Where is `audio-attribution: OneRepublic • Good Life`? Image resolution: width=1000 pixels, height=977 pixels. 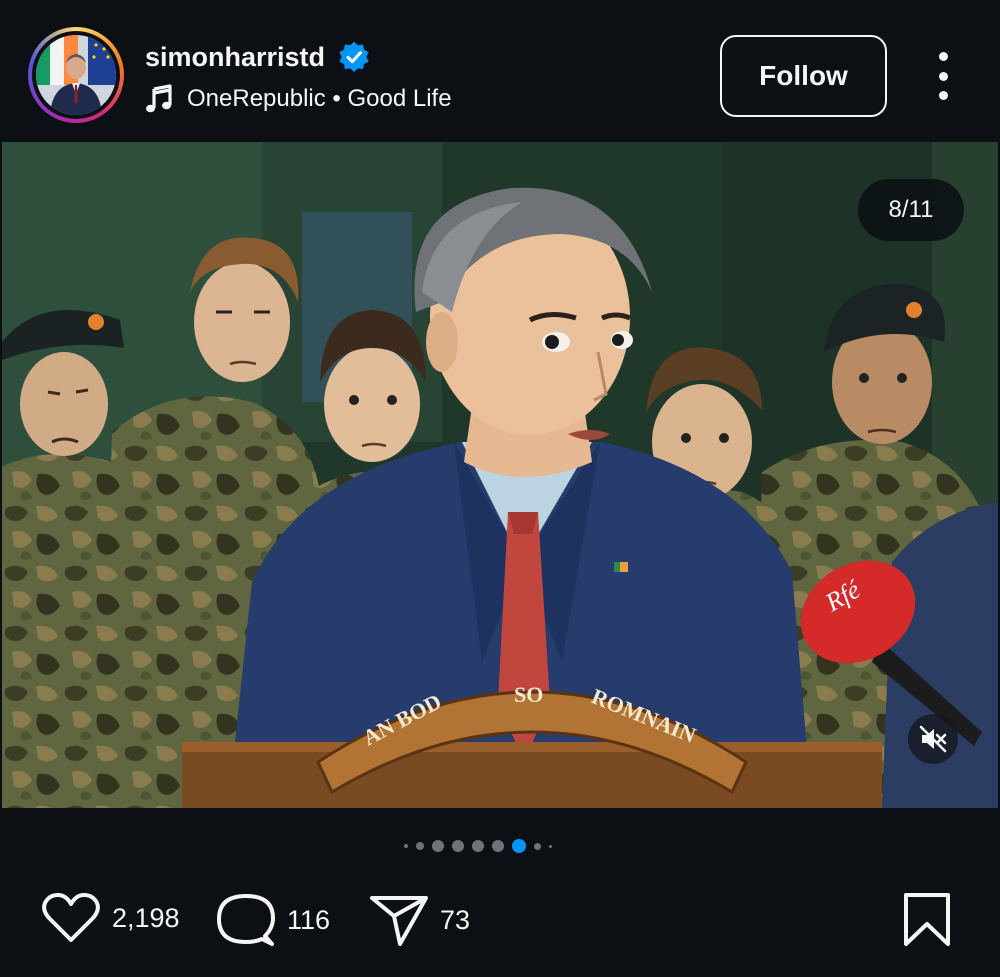
audio-attribution: OneRepublic • Good Life is located at coordinates (298, 99).